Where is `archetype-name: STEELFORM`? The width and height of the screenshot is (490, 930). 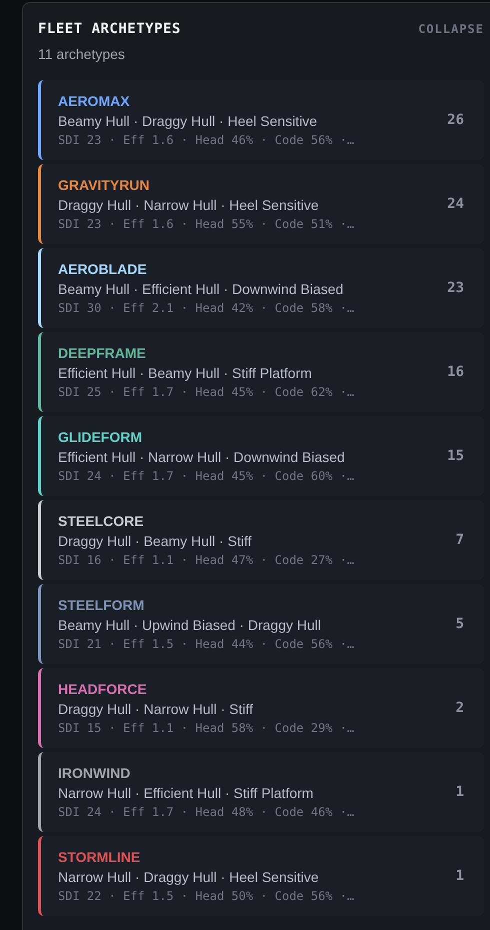
archetype-name: STEELFORM is located at coordinates (102, 605).